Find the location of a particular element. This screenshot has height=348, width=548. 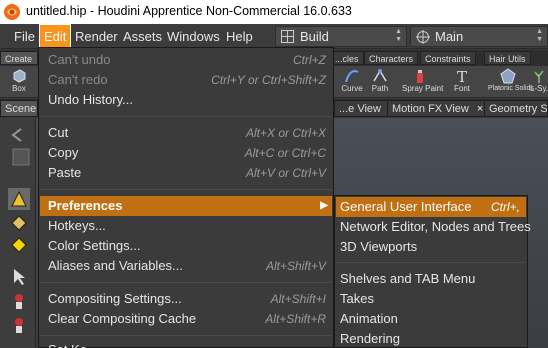

menu-edit: Edit is located at coordinates (55, 36).